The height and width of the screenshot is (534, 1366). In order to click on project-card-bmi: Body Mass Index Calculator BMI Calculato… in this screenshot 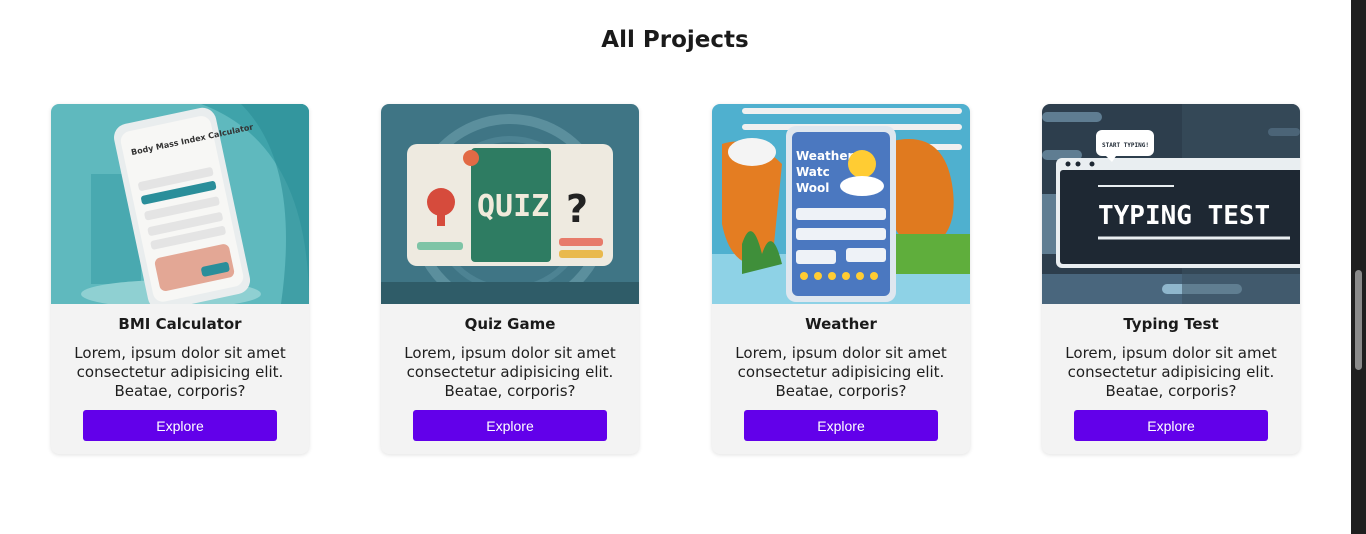, I will do `click(180, 279)`.